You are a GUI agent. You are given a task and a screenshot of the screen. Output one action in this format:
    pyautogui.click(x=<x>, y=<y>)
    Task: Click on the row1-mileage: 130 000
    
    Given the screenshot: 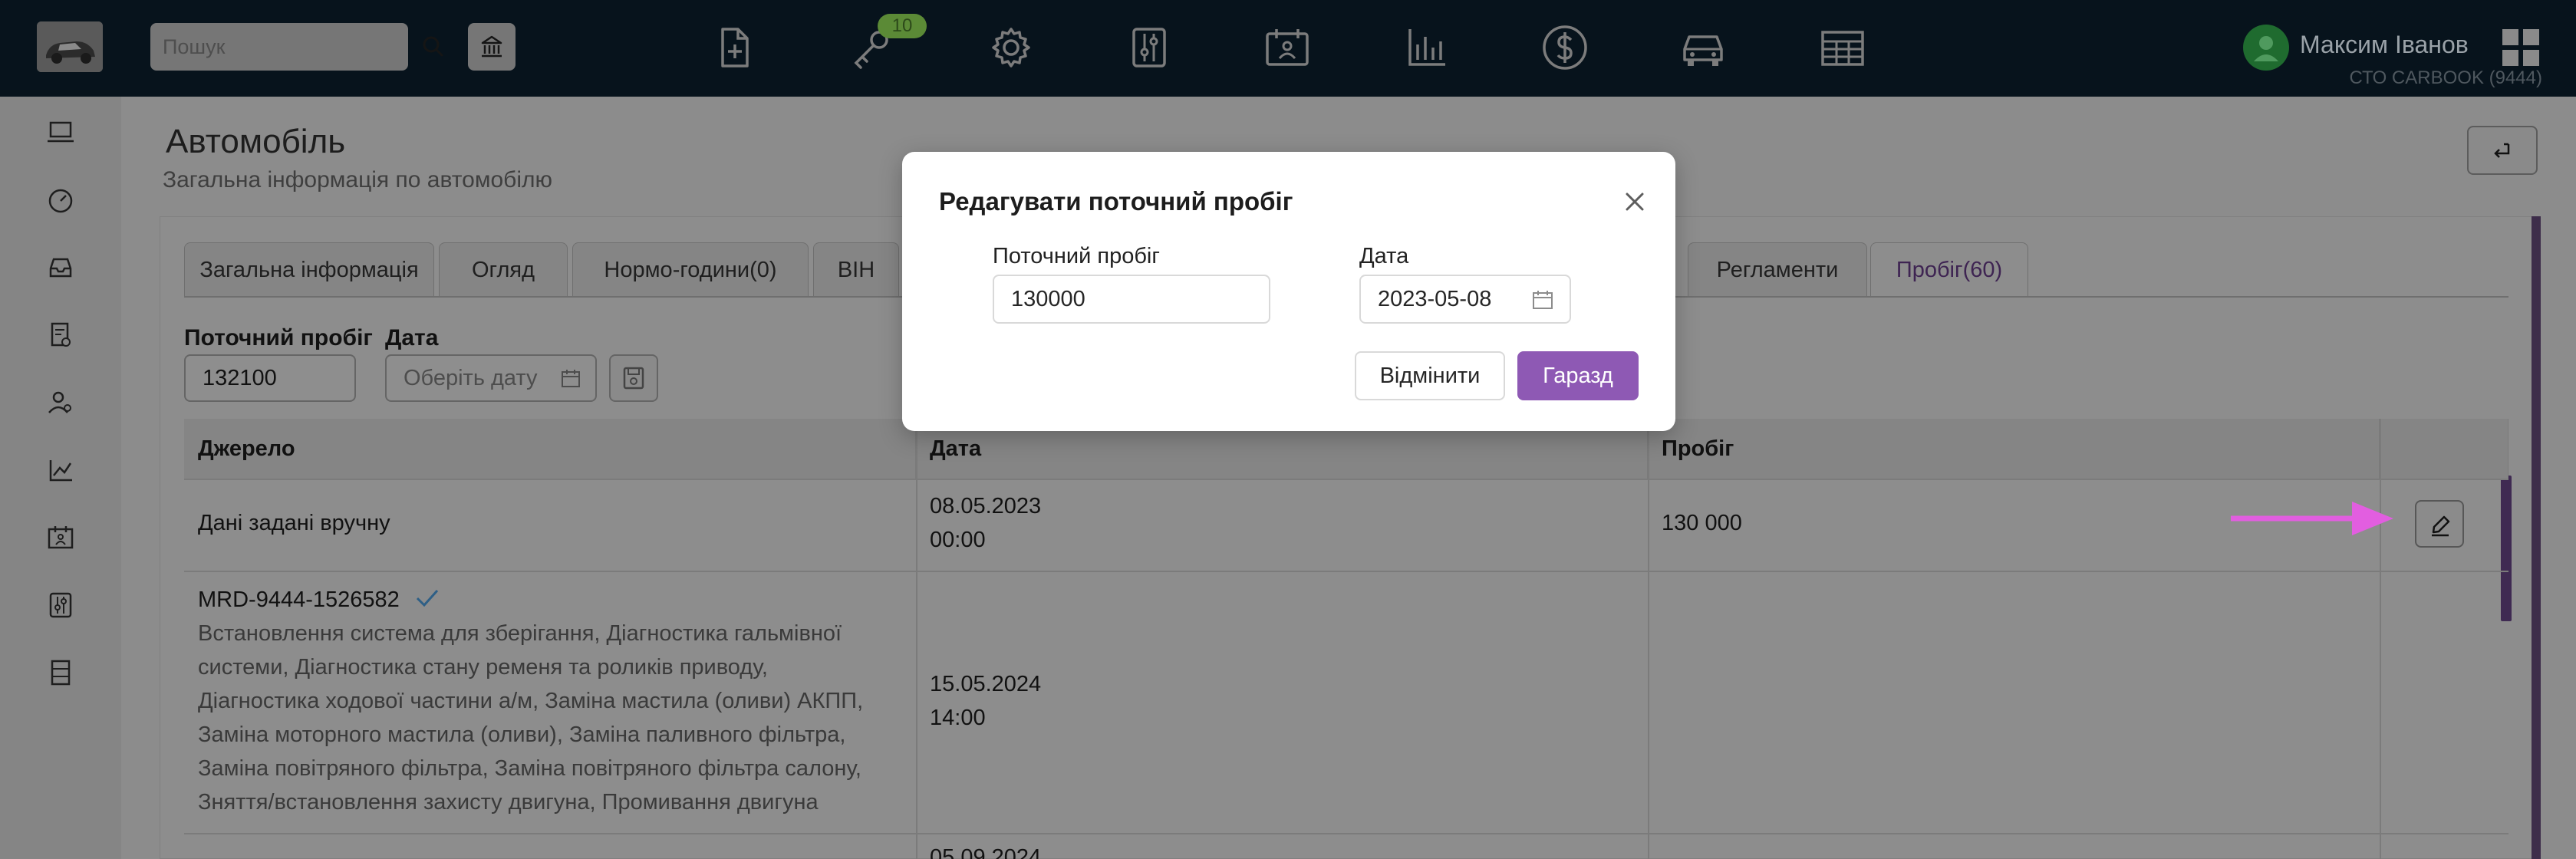 What is the action you would take?
    pyautogui.click(x=1702, y=523)
    